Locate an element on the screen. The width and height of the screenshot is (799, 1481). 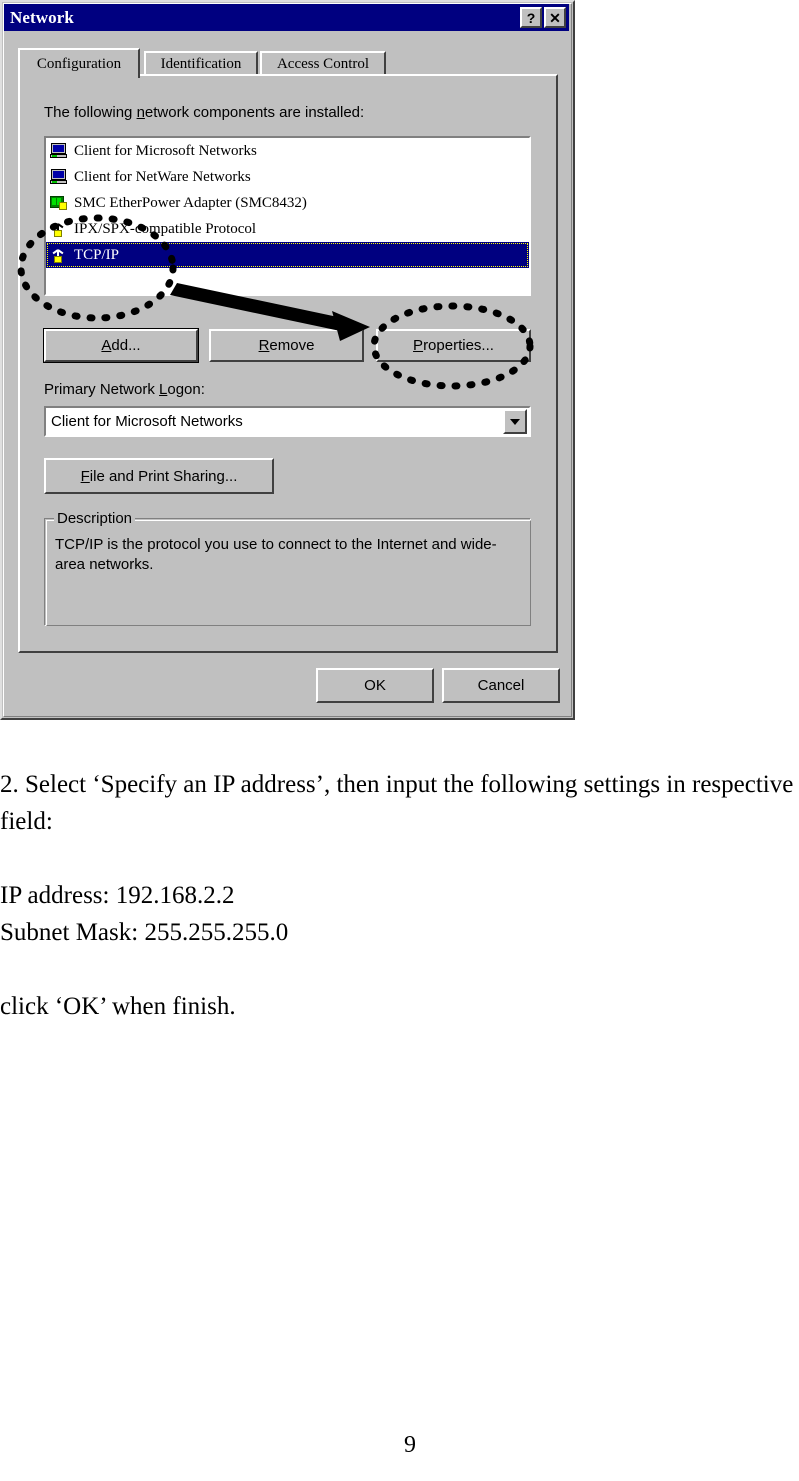
list-item: IPX/SPX-compatible Protocol is located at coordinates (287, 229).